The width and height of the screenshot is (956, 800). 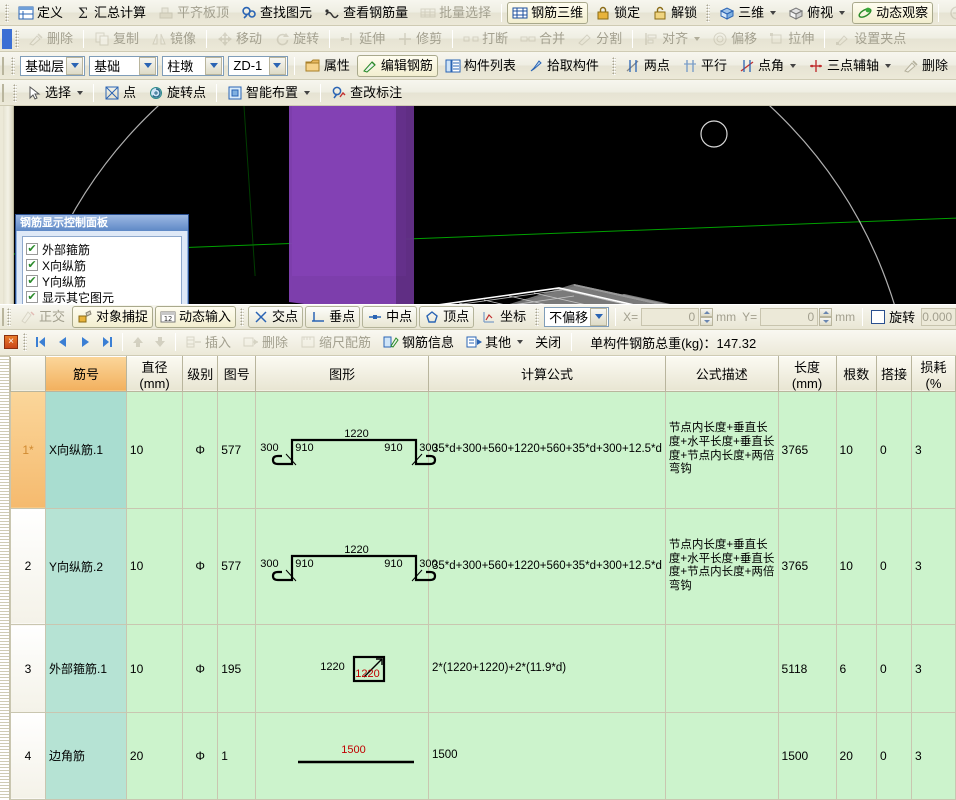 What do you see at coordinates (28, 566) in the screenshot?
I see `row-index-cell: 2` at bounding box center [28, 566].